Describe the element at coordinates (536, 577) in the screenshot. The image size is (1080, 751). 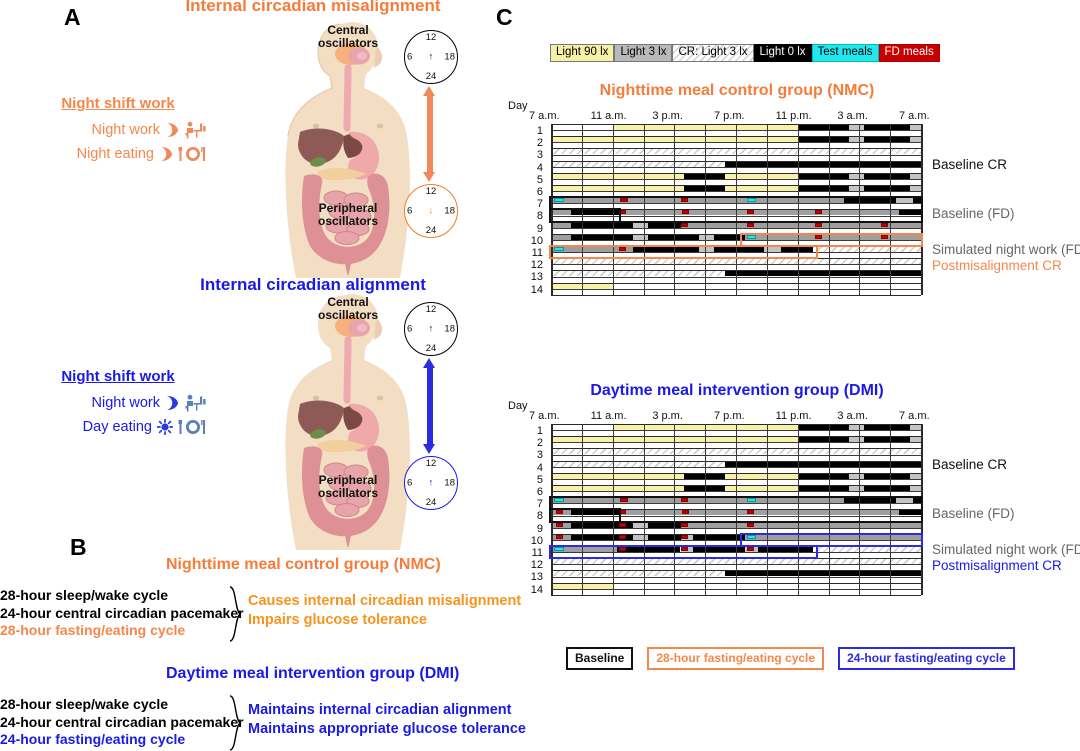
I see `day-number-label: 13` at that location.